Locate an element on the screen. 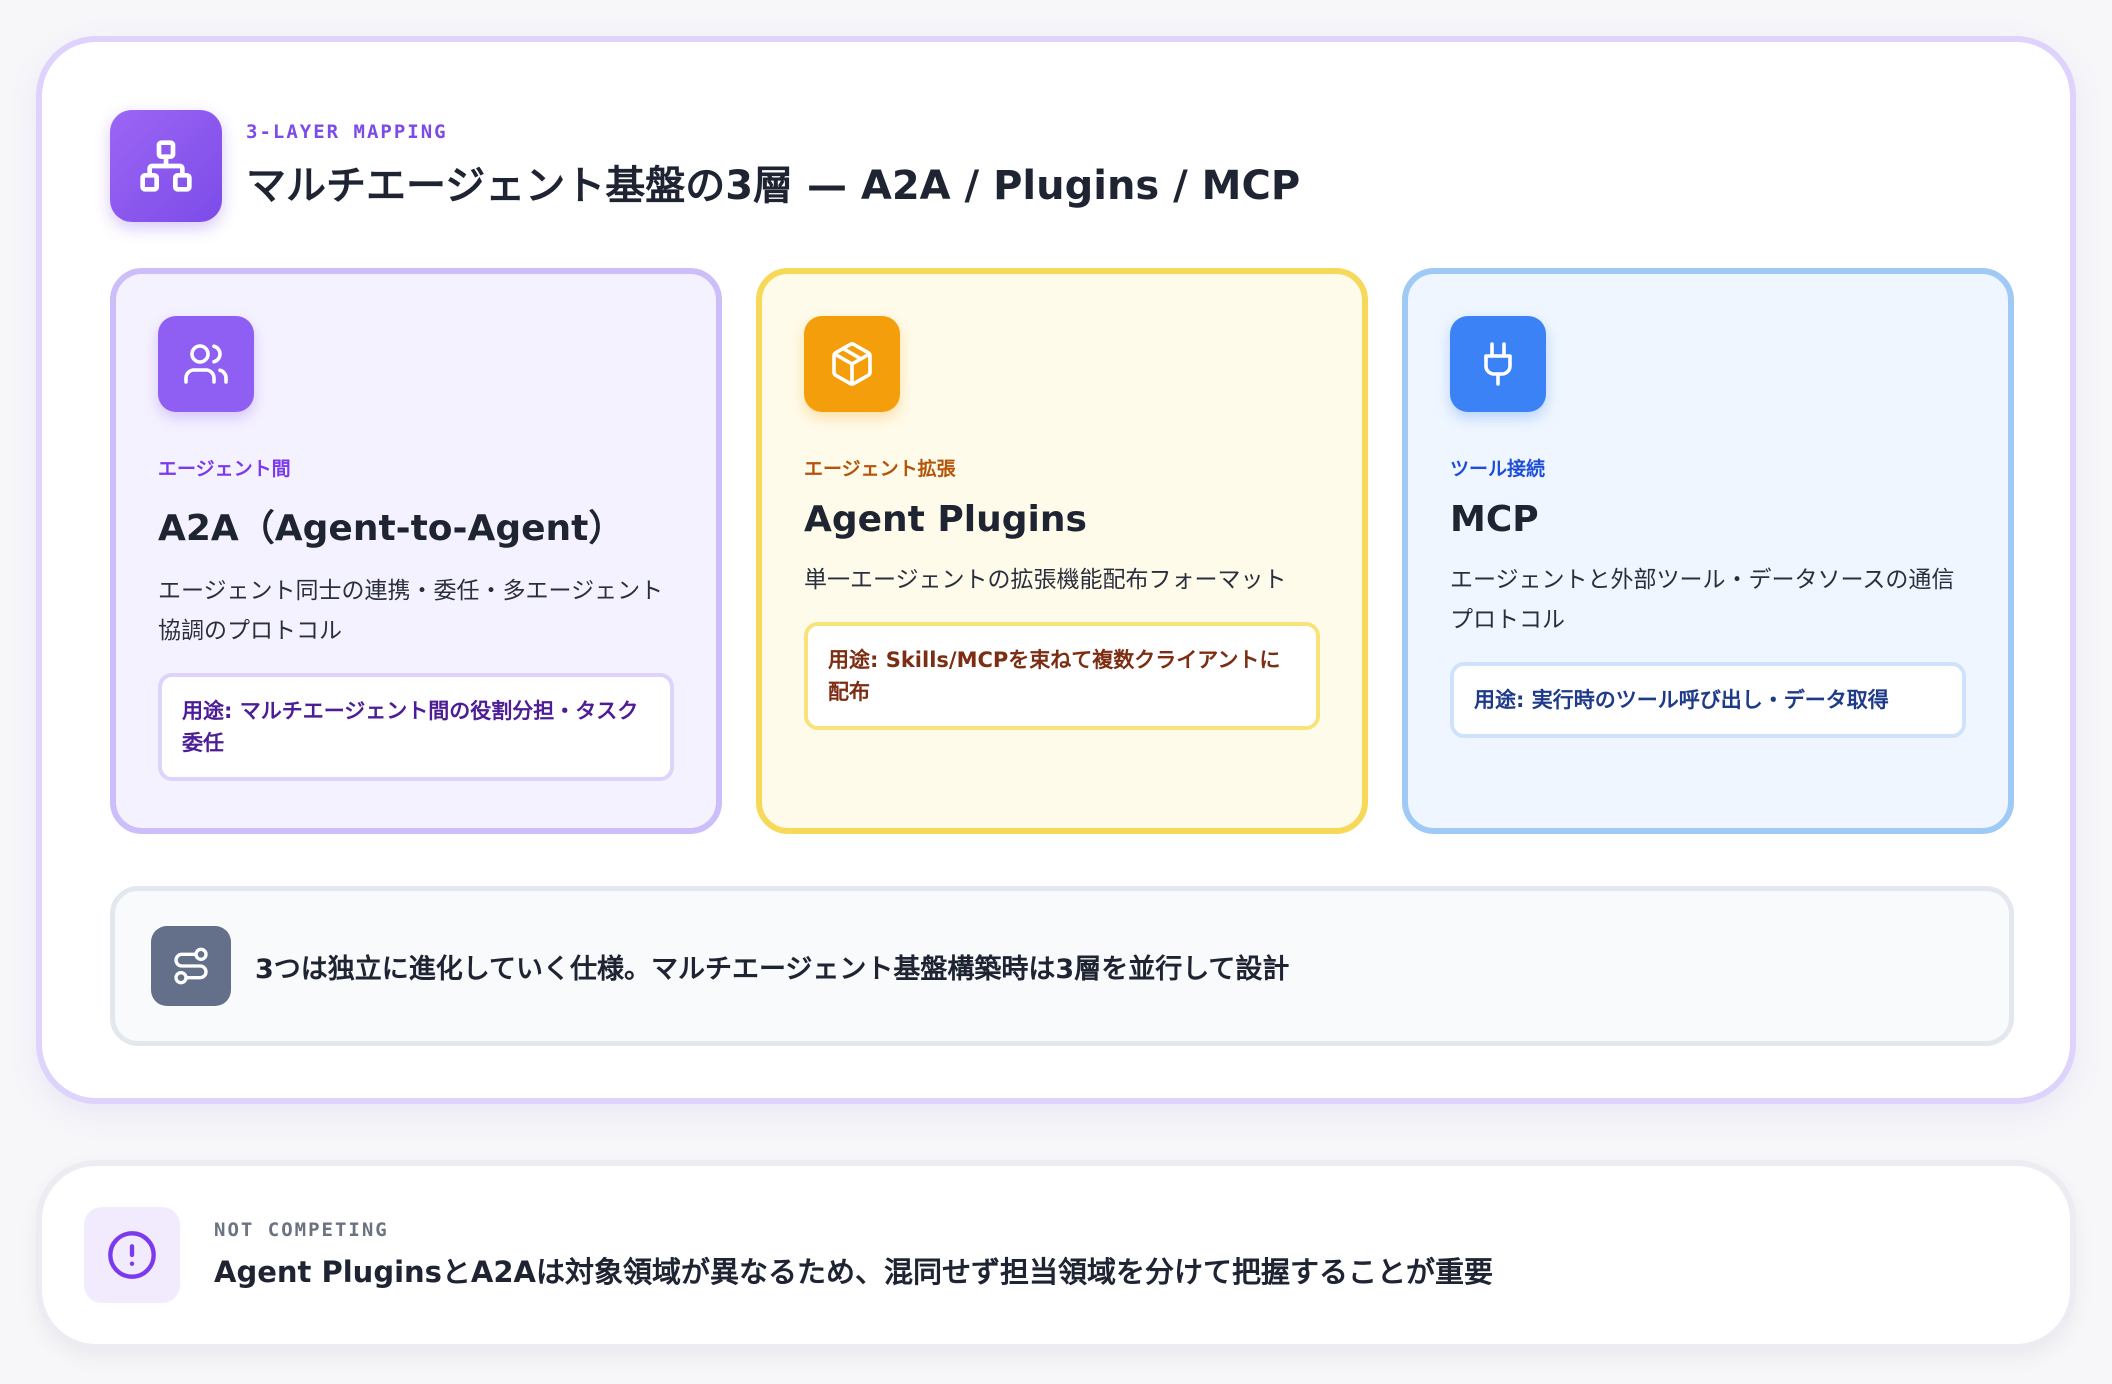 The height and width of the screenshot is (1384, 2112). hierarchy-icon is located at coordinates (166, 166).